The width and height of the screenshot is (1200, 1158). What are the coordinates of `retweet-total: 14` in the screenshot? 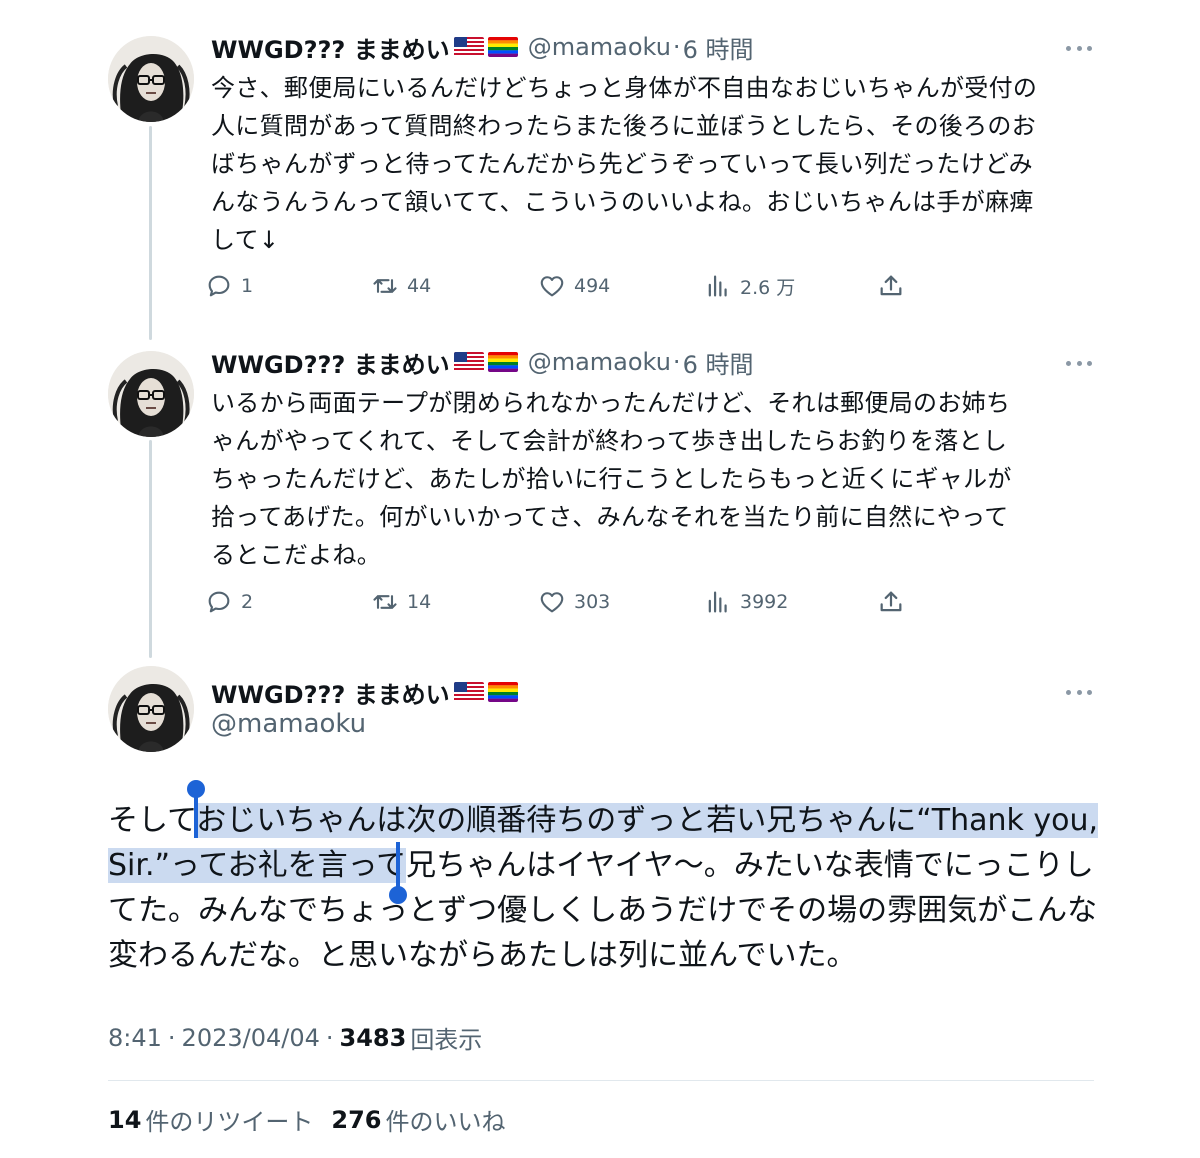 It's located at (124, 1120).